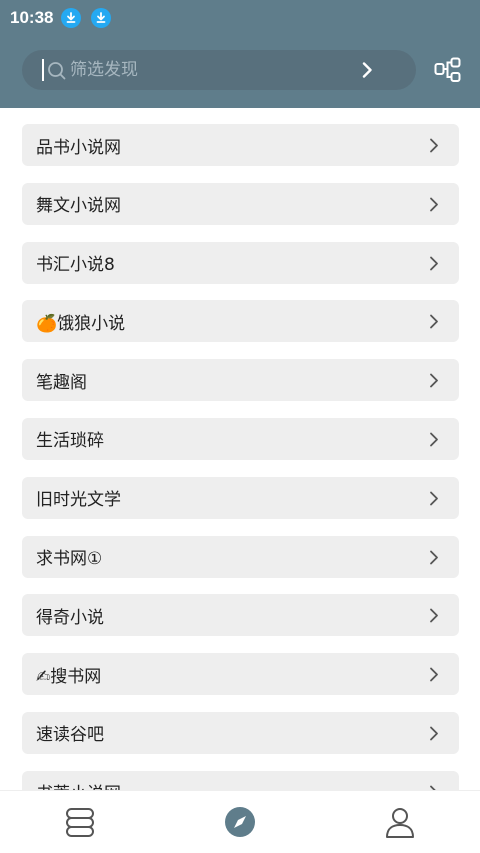 The width and height of the screenshot is (480, 853). I want to click on list-item: 得奇小说, so click(240, 615).